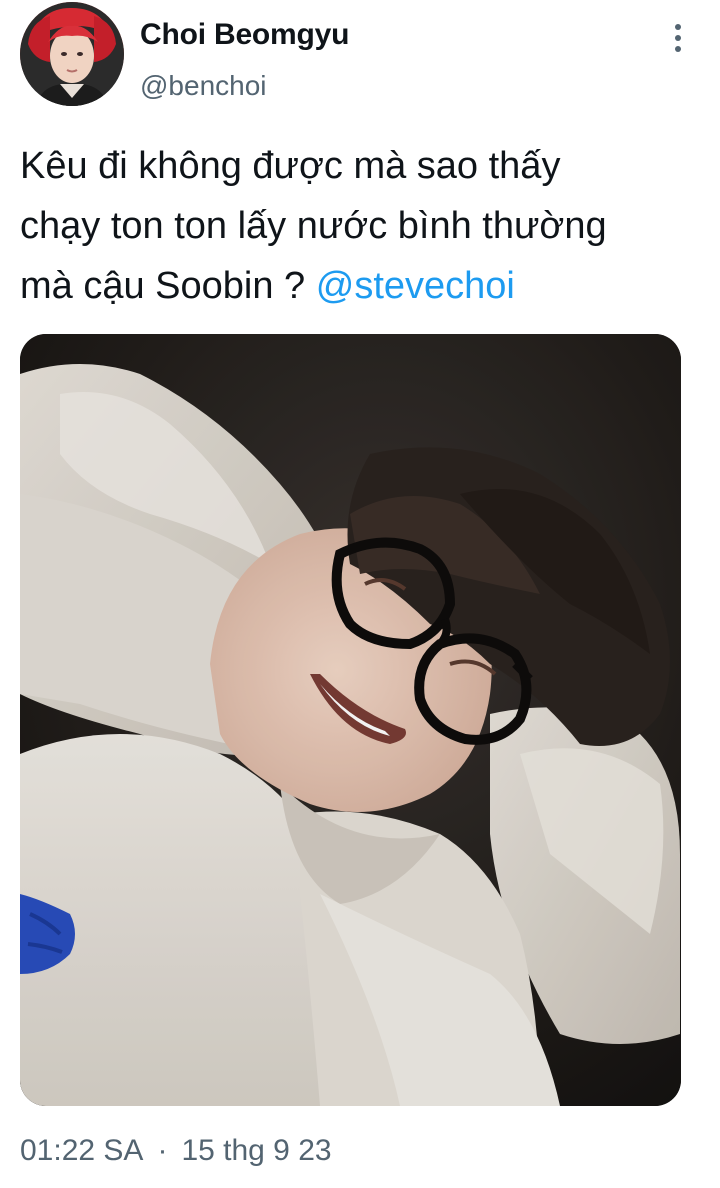 This screenshot has height=1188, width=720. Describe the element at coordinates (244, 35) in the screenshot. I see `author-display-name: Choi Beomgyu` at that location.